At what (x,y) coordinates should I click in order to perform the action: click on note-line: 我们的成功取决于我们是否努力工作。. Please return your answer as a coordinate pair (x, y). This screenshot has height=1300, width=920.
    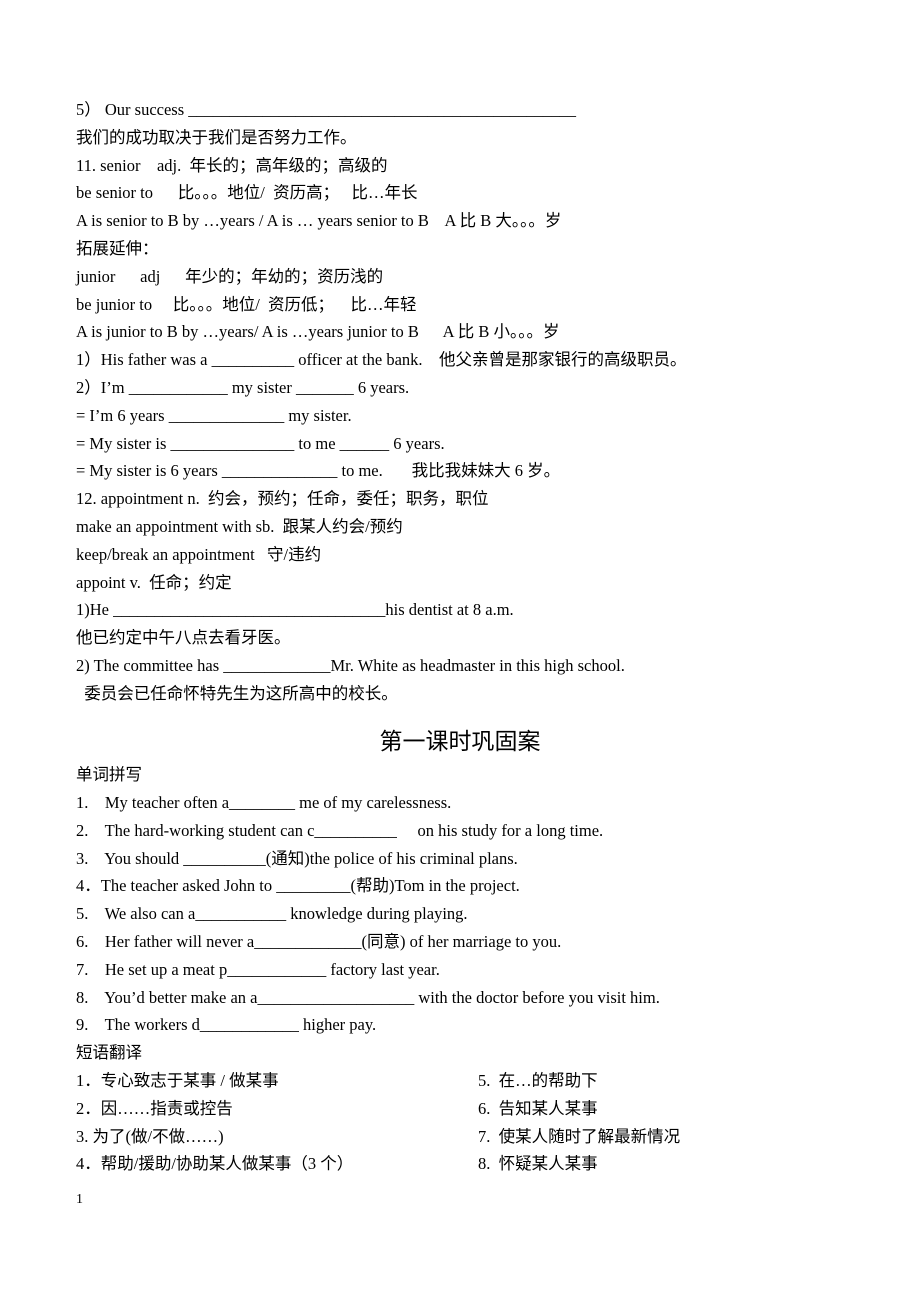
    Looking at the image, I should click on (216, 137).